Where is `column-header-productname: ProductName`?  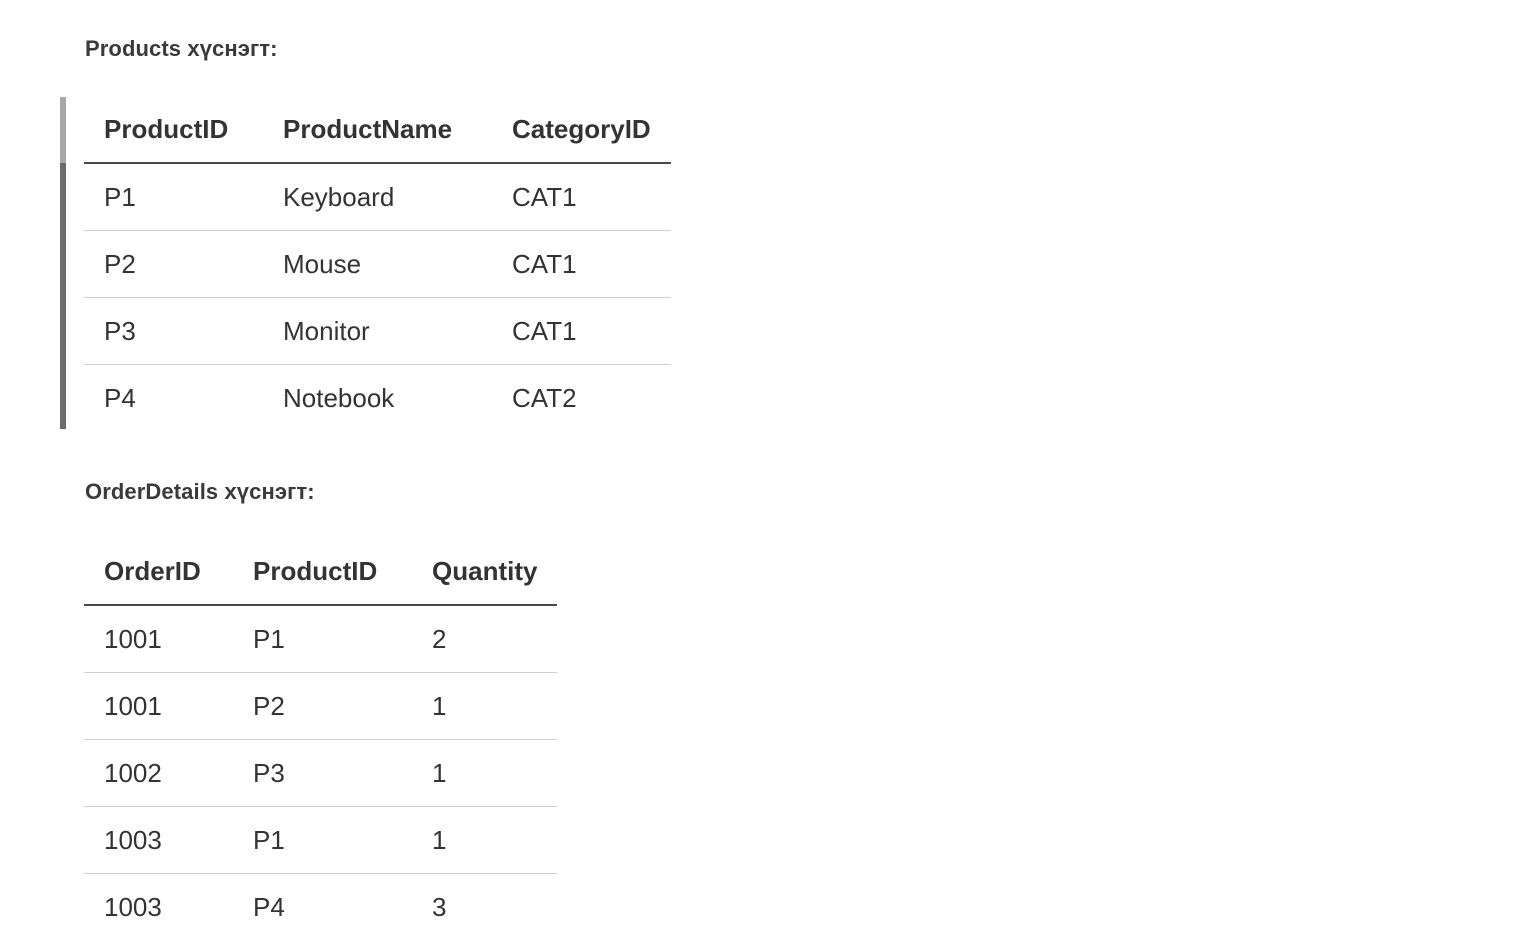 column-header-productname: ProductName is located at coordinates (377, 130).